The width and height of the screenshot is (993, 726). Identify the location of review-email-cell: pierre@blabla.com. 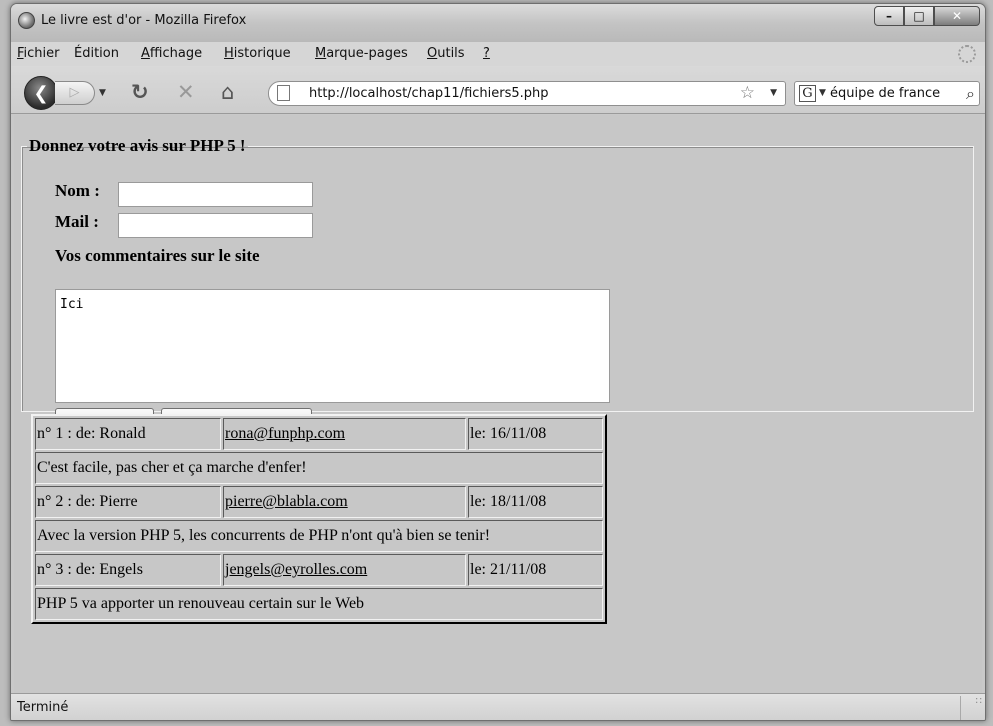
(344, 502).